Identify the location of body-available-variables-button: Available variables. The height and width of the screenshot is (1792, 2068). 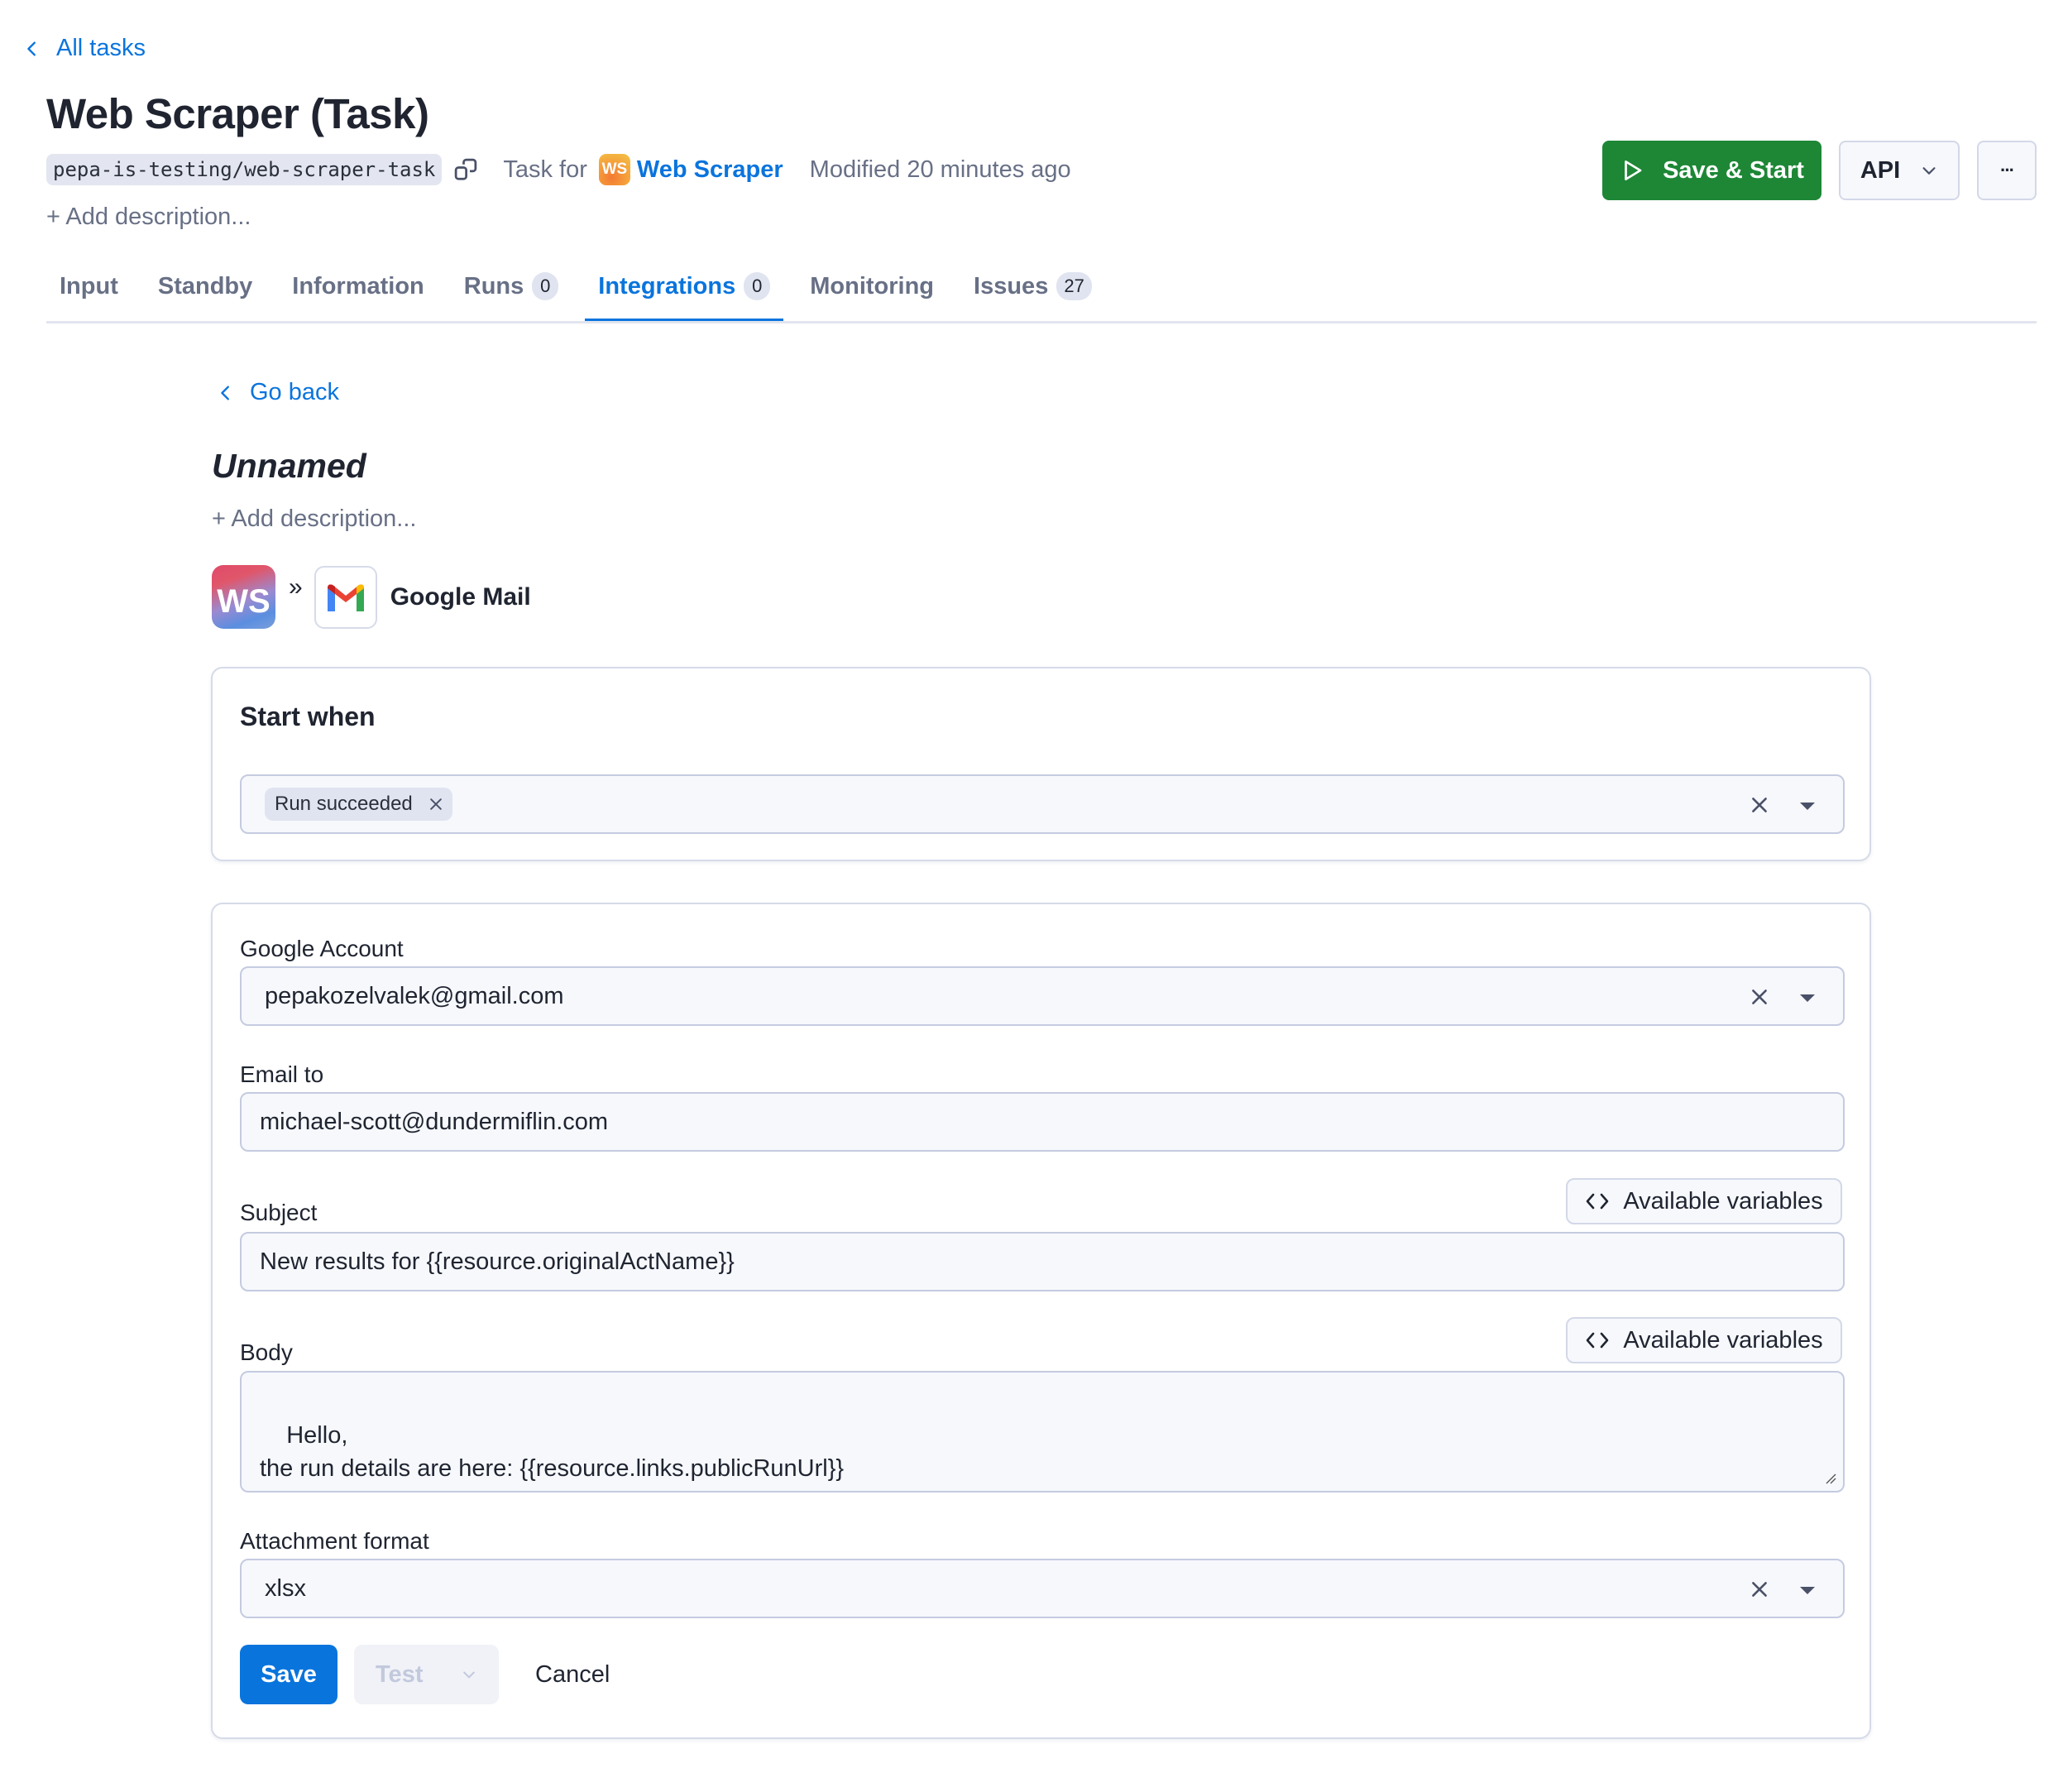
(1704, 1340).